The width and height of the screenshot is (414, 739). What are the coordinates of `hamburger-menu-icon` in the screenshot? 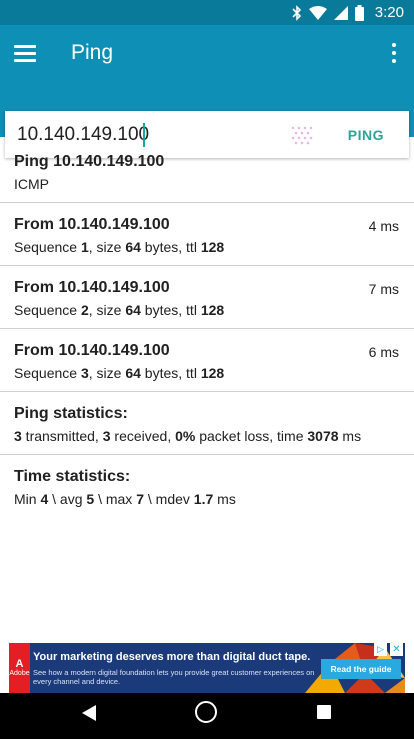 It's located at (26, 53).